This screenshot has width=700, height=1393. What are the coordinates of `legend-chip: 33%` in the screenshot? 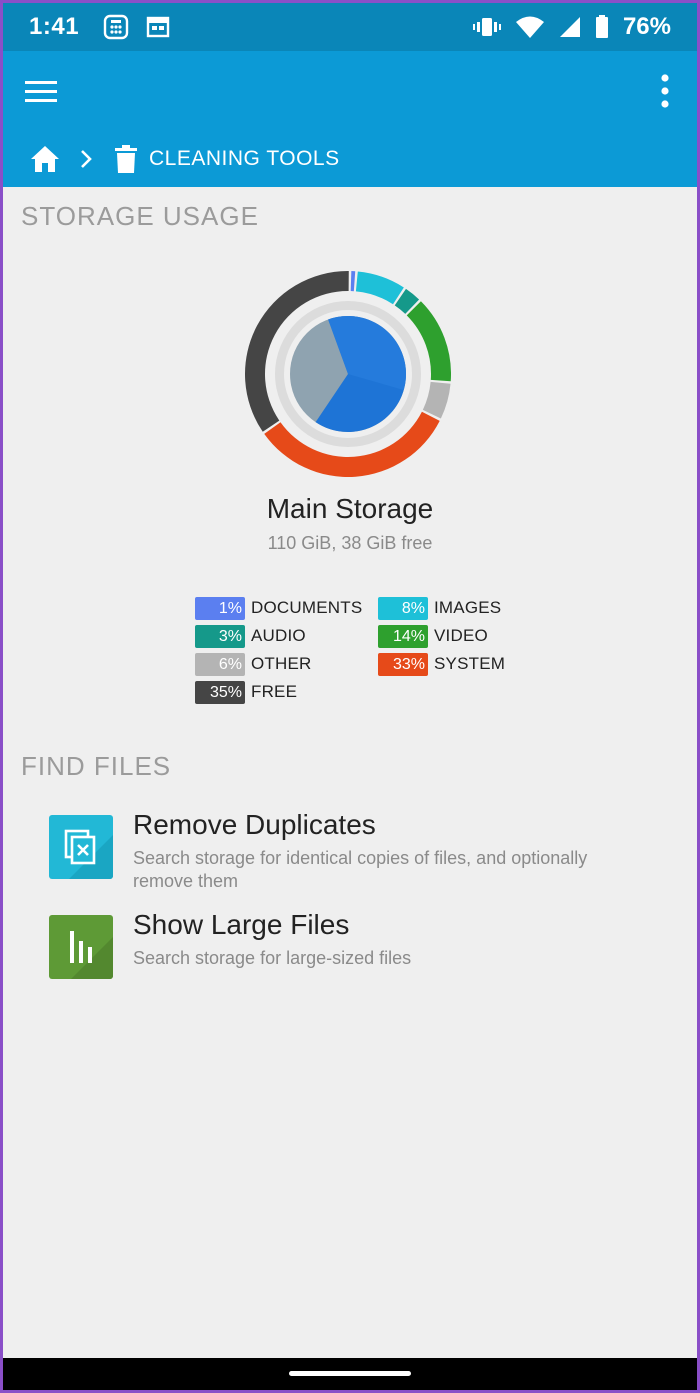 It's located at (403, 664).